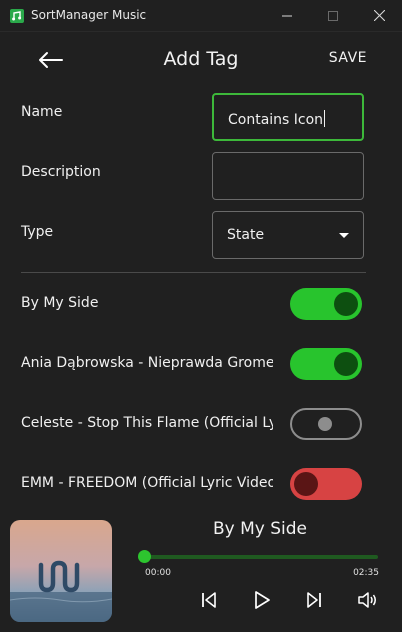 The width and height of the screenshot is (402, 632). I want to click on name-field-value: Contains Icon, so click(276, 120).